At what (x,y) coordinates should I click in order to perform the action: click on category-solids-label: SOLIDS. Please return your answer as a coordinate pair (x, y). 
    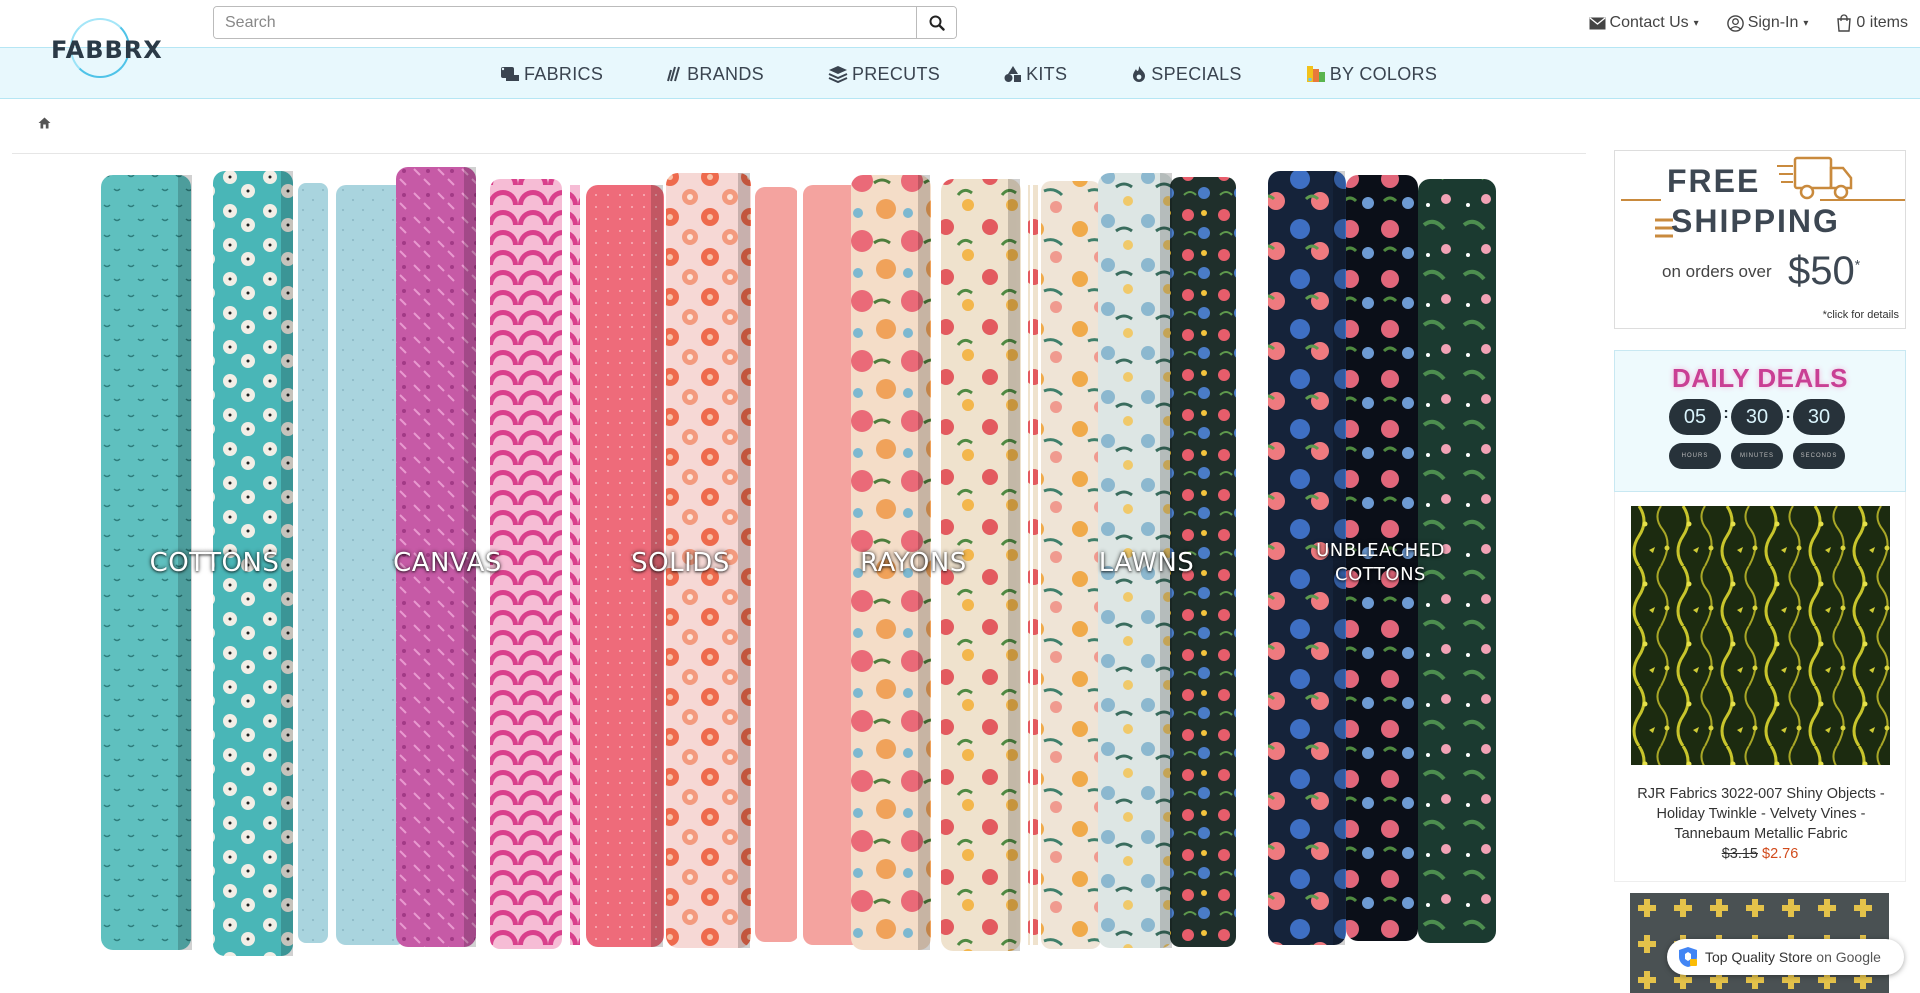
    Looking at the image, I should click on (680, 562).